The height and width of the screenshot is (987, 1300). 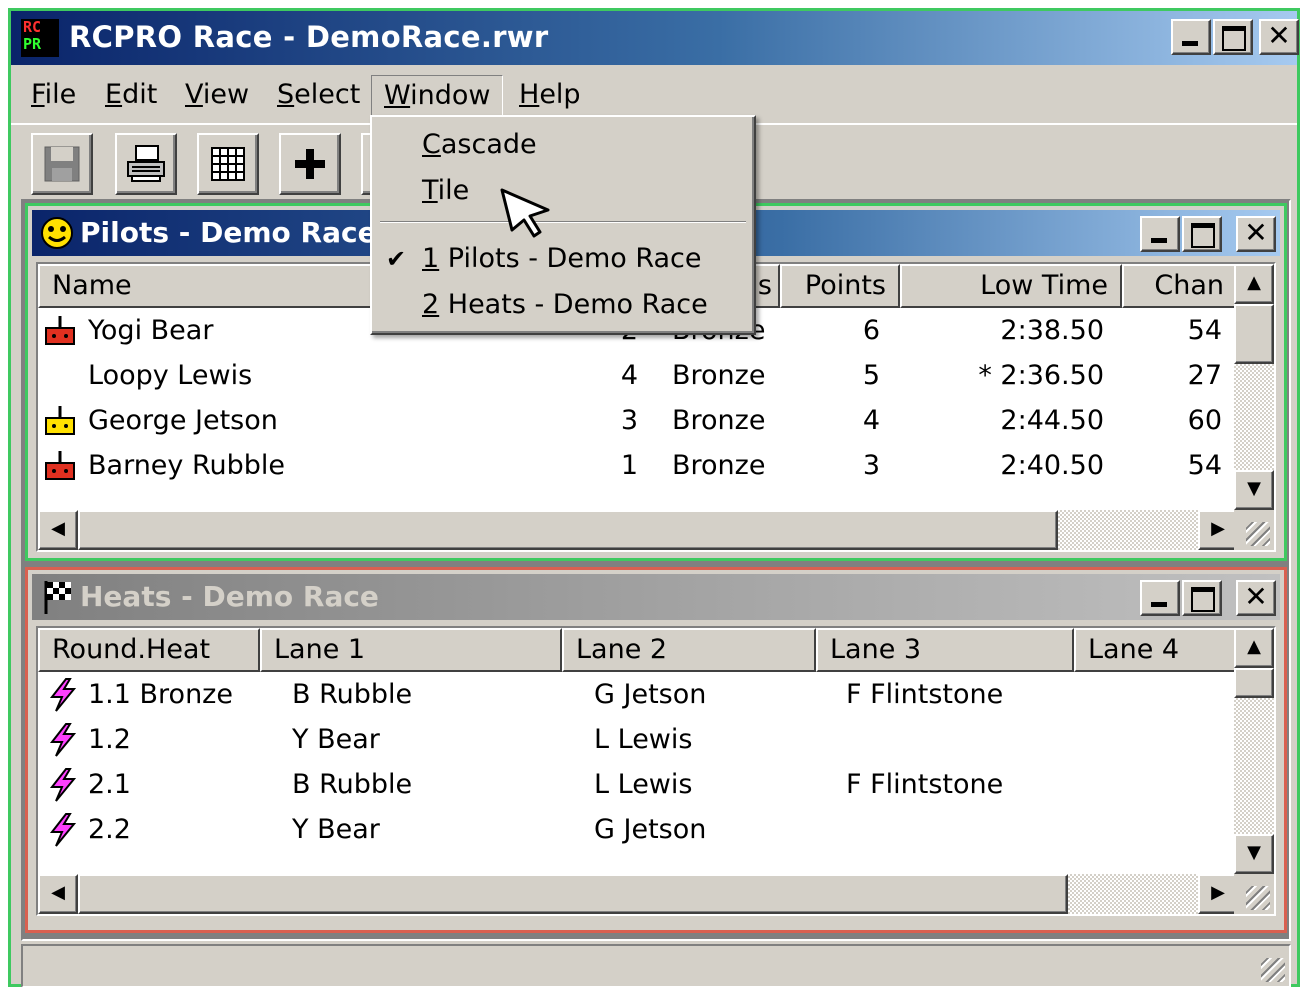 What do you see at coordinates (62, 164) in the screenshot?
I see `save-button` at bounding box center [62, 164].